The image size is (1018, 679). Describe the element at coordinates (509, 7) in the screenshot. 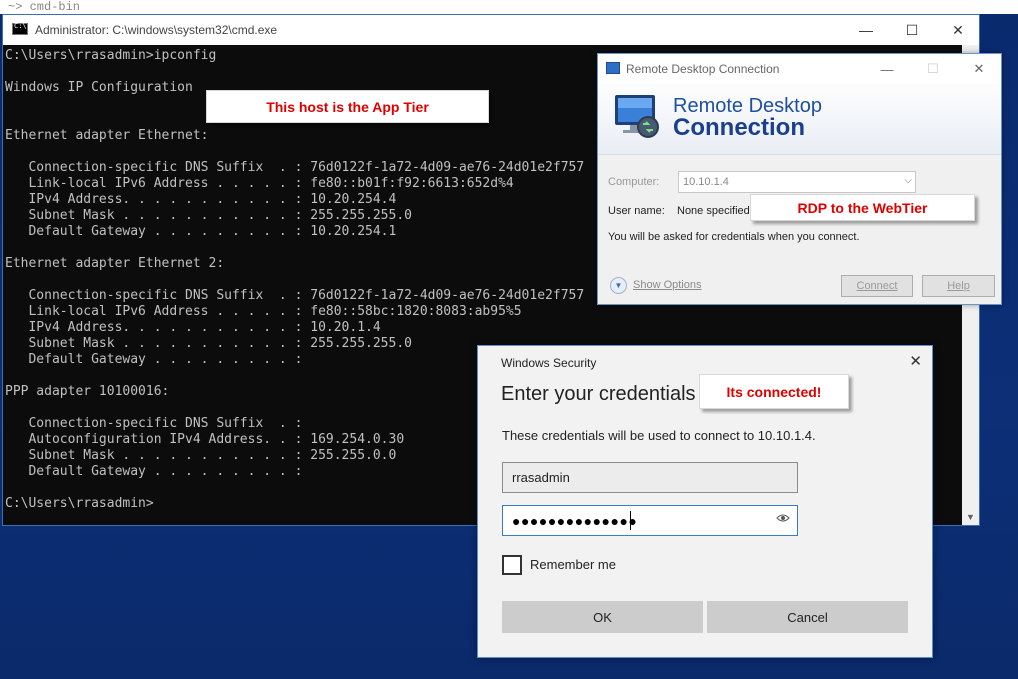

I see `desktop-top-strip: ~> cmd-bin` at that location.